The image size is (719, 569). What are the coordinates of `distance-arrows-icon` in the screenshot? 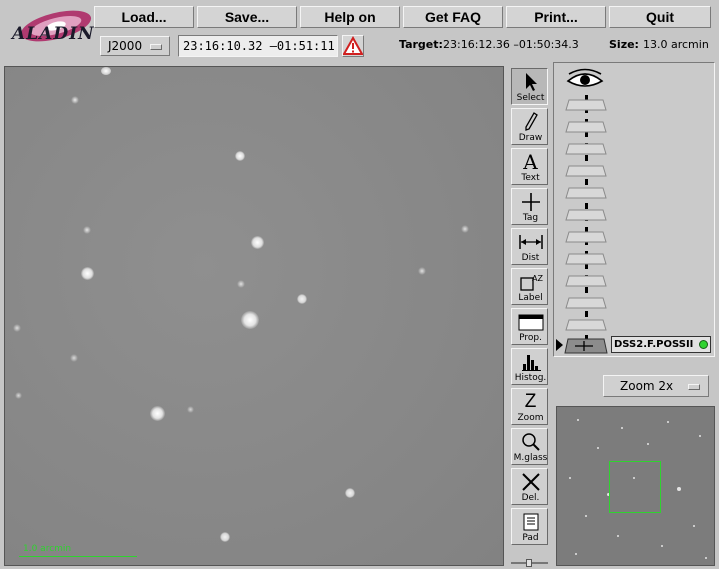 It's located at (530, 242).